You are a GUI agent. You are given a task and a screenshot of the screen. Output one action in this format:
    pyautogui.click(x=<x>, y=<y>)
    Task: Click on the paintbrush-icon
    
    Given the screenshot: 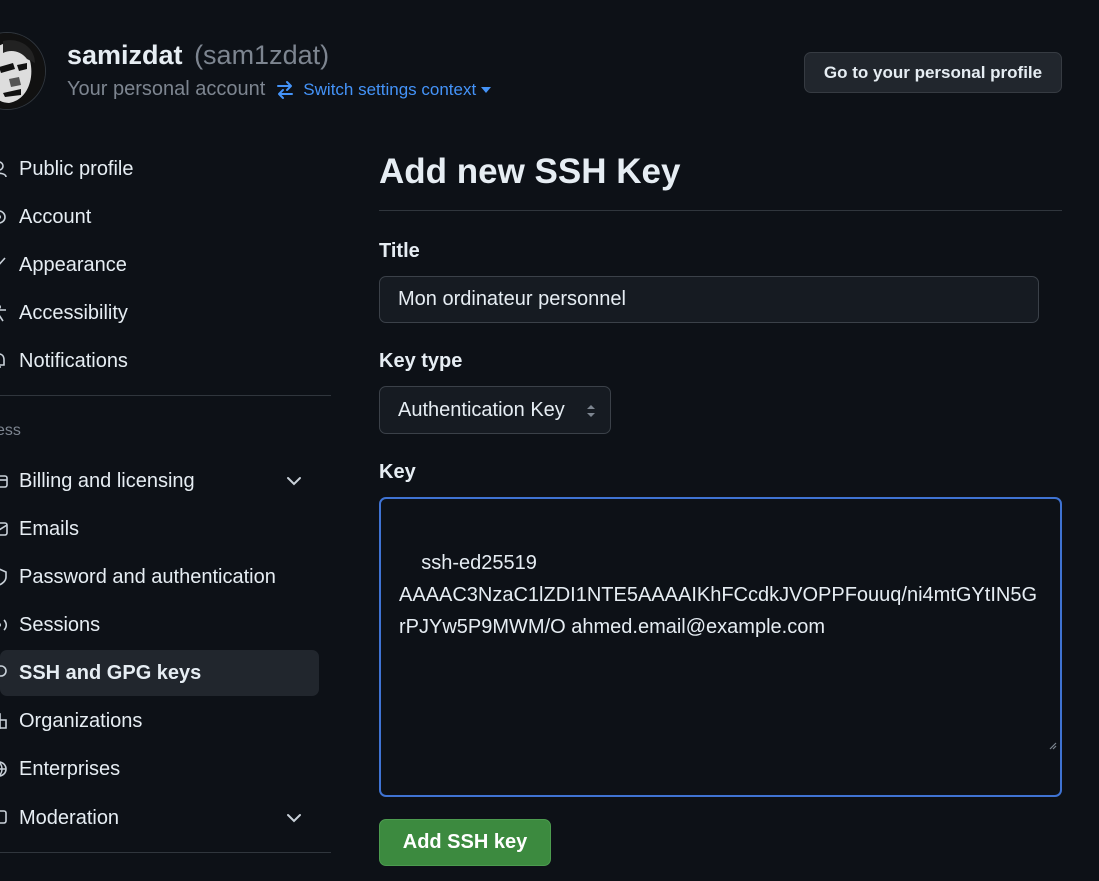 What is the action you would take?
    pyautogui.click(x=4, y=265)
    